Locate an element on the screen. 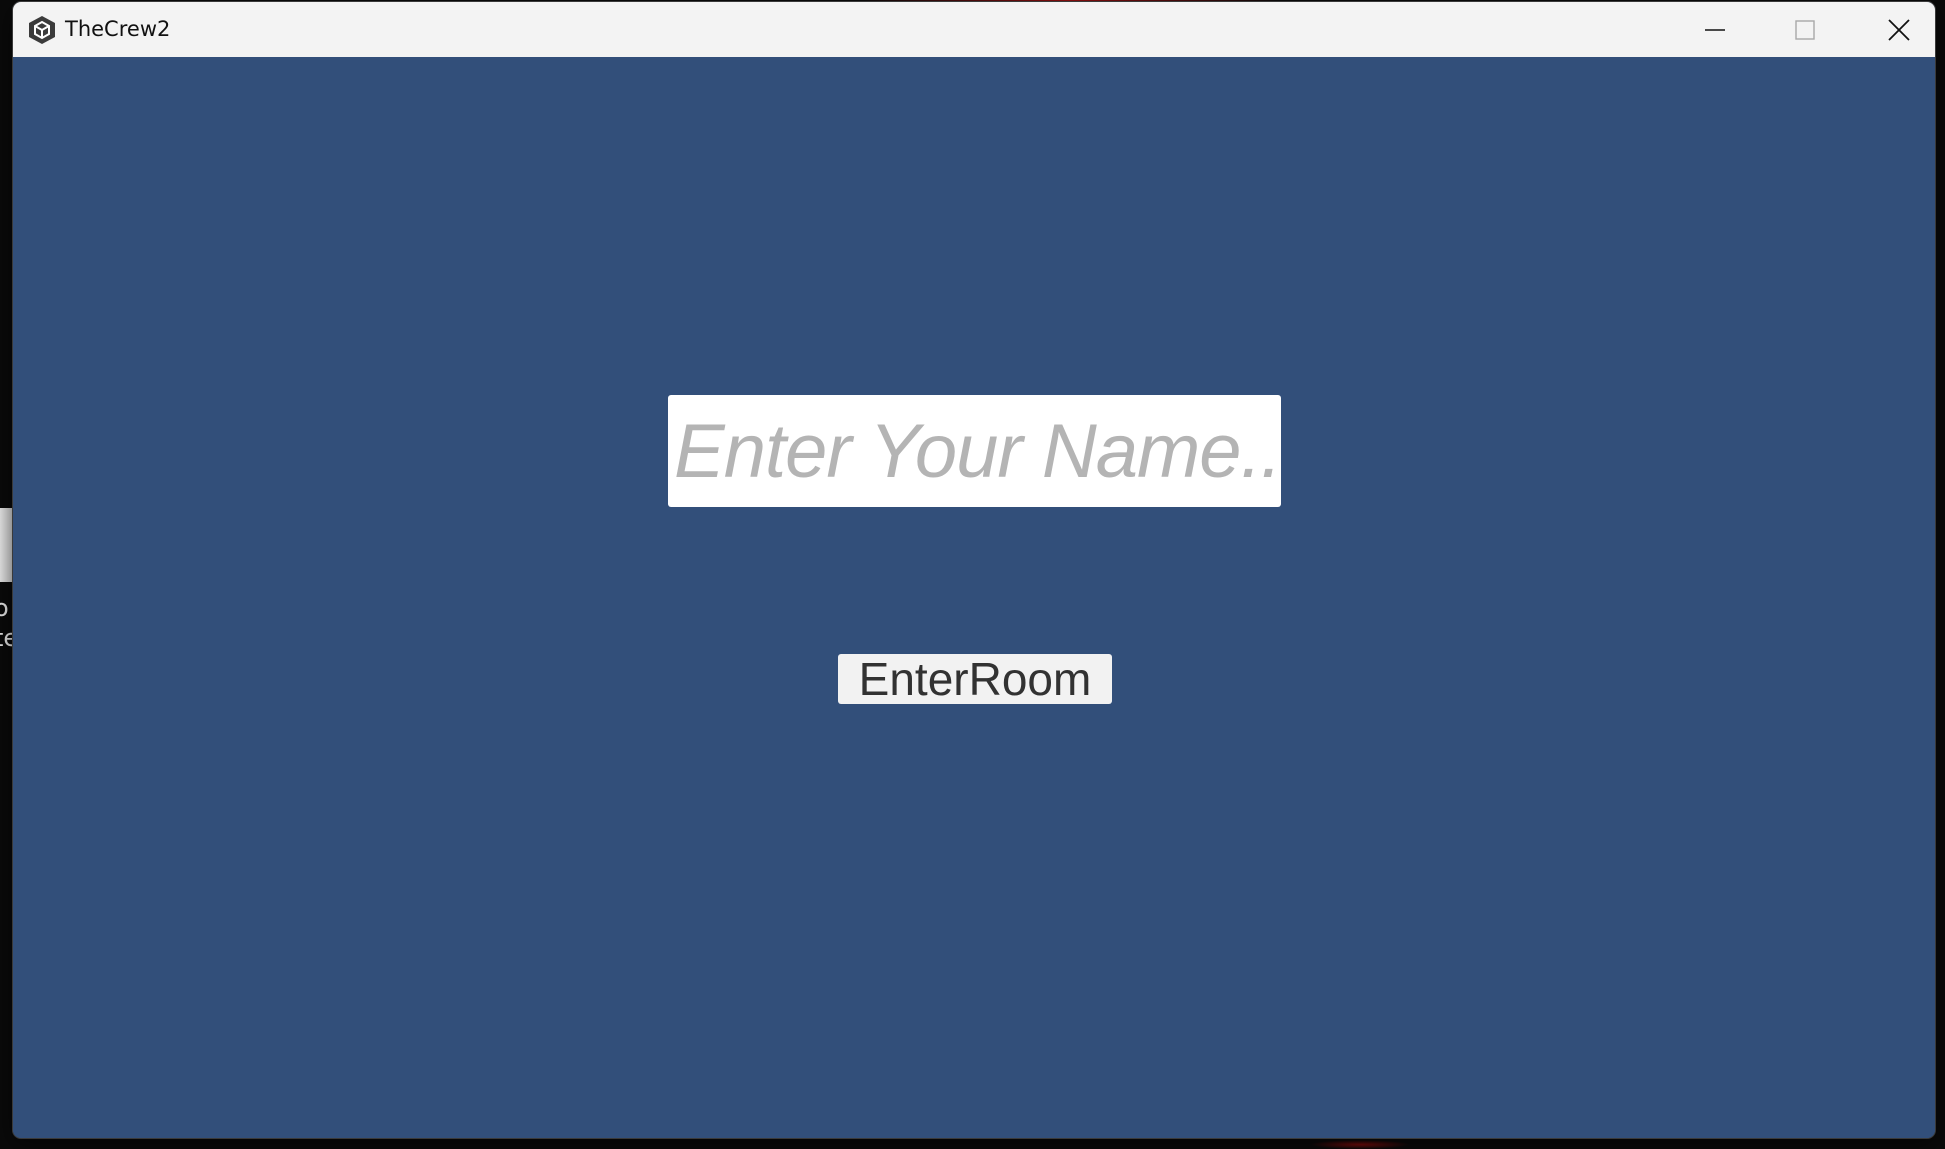 This screenshot has height=1149, width=1945. maximize-button is located at coordinates (1805, 29).